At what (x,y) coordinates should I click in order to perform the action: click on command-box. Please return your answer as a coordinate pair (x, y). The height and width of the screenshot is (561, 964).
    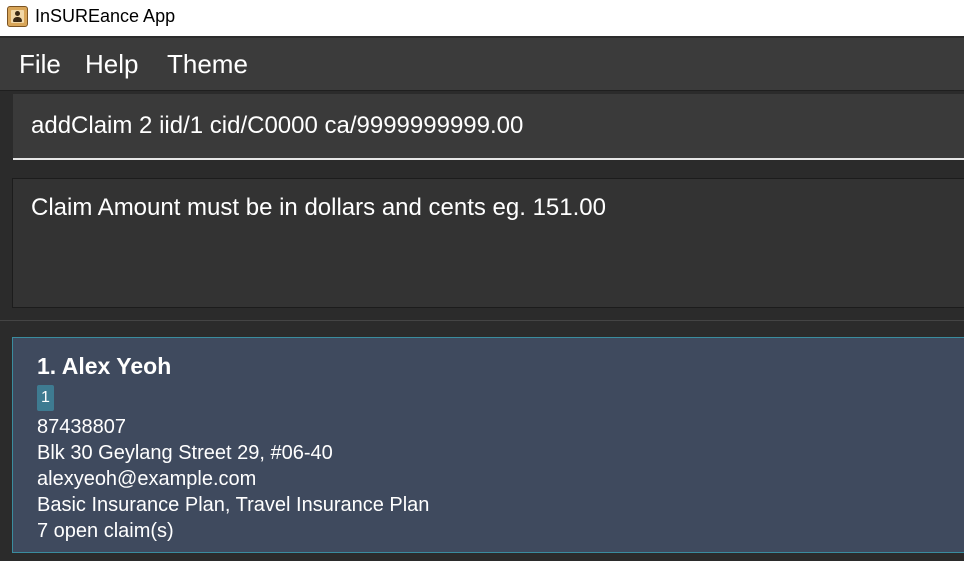
    Looking at the image, I should click on (482, 128).